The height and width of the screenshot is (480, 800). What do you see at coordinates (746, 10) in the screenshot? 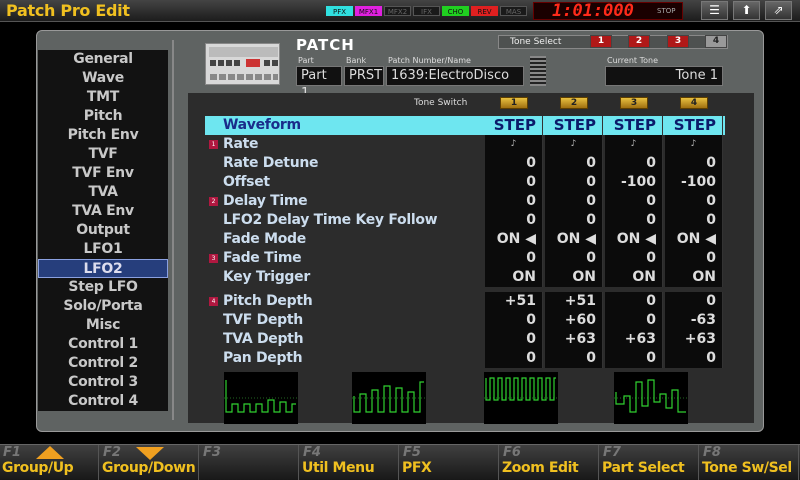
I see `up-icon: ⬆` at bounding box center [746, 10].